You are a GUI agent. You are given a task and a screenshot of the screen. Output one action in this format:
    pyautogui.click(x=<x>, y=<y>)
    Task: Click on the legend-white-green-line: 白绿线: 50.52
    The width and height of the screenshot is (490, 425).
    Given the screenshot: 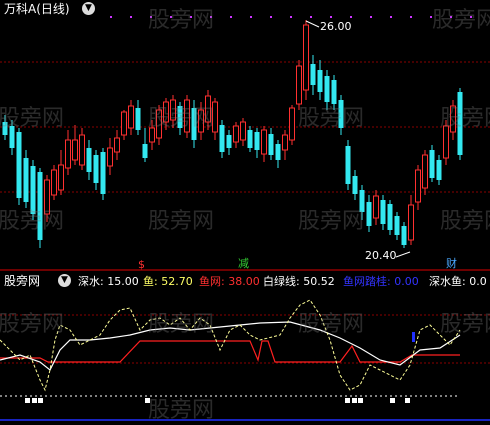 What is the action you would take?
    pyautogui.click(x=299, y=281)
    